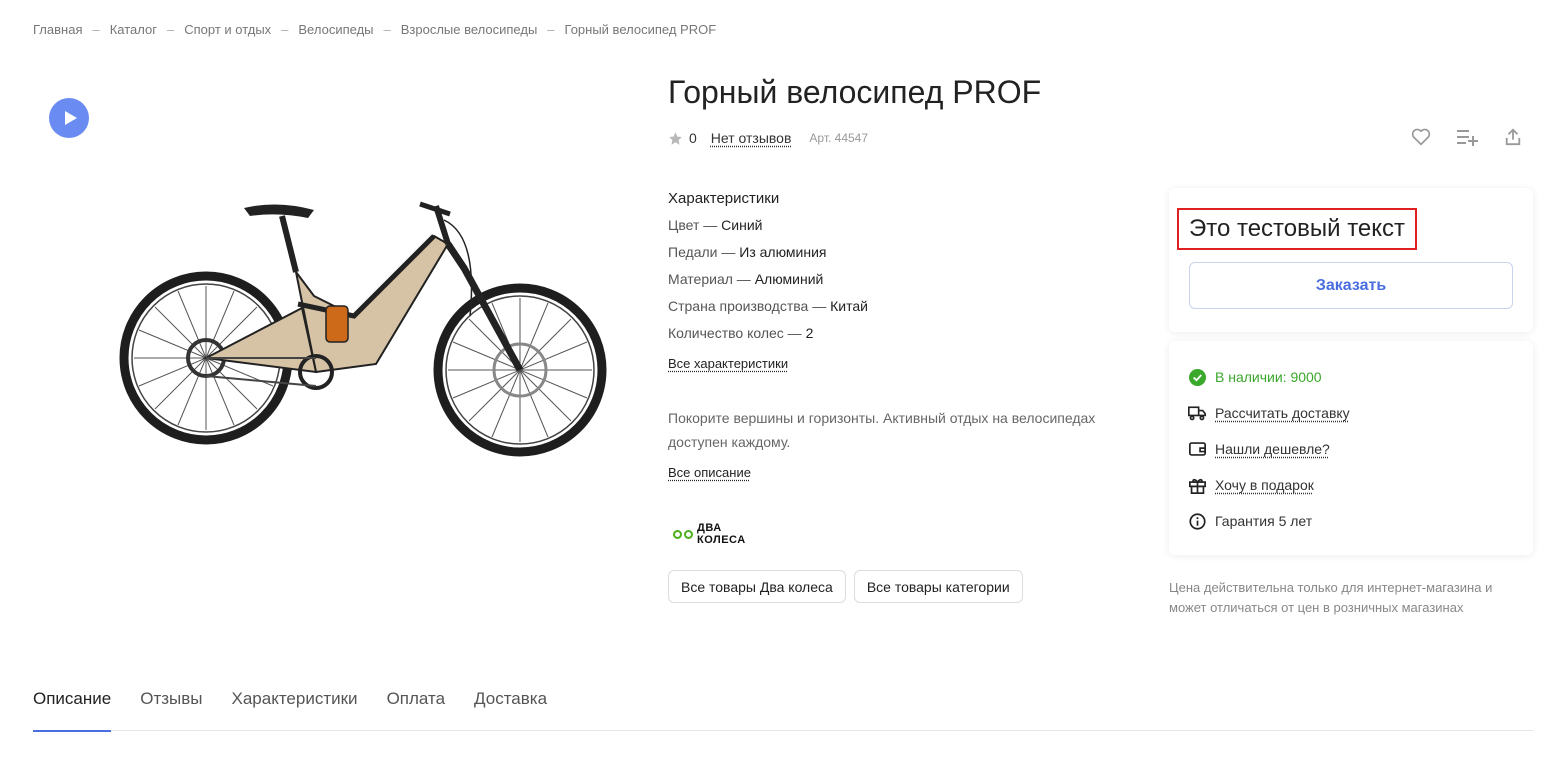 Image resolution: width=1566 pixels, height=762 pixels. Describe the element at coordinates (227, 29) in the screenshot. I see `breadcrumb-sport: Спорт и отдых` at that location.